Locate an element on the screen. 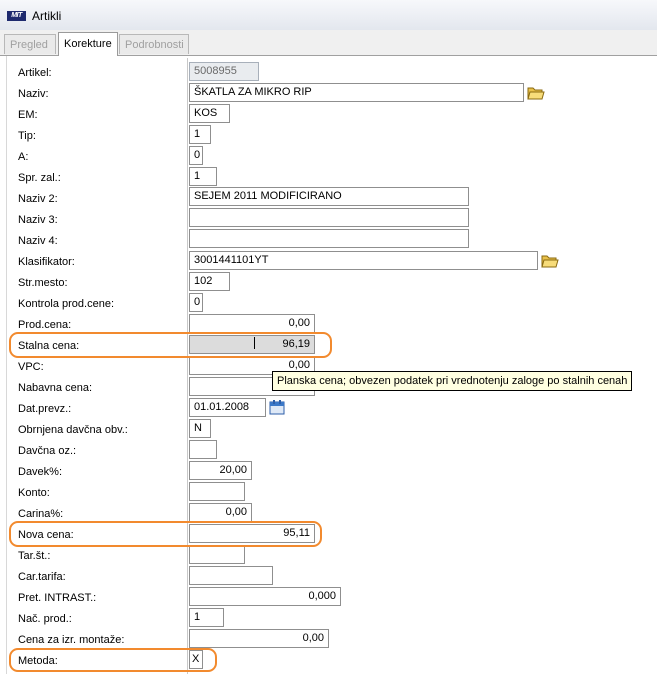 The width and height of the screenshot is (657, 674). highlight-nova-cena is located at coordinates (165, 534).